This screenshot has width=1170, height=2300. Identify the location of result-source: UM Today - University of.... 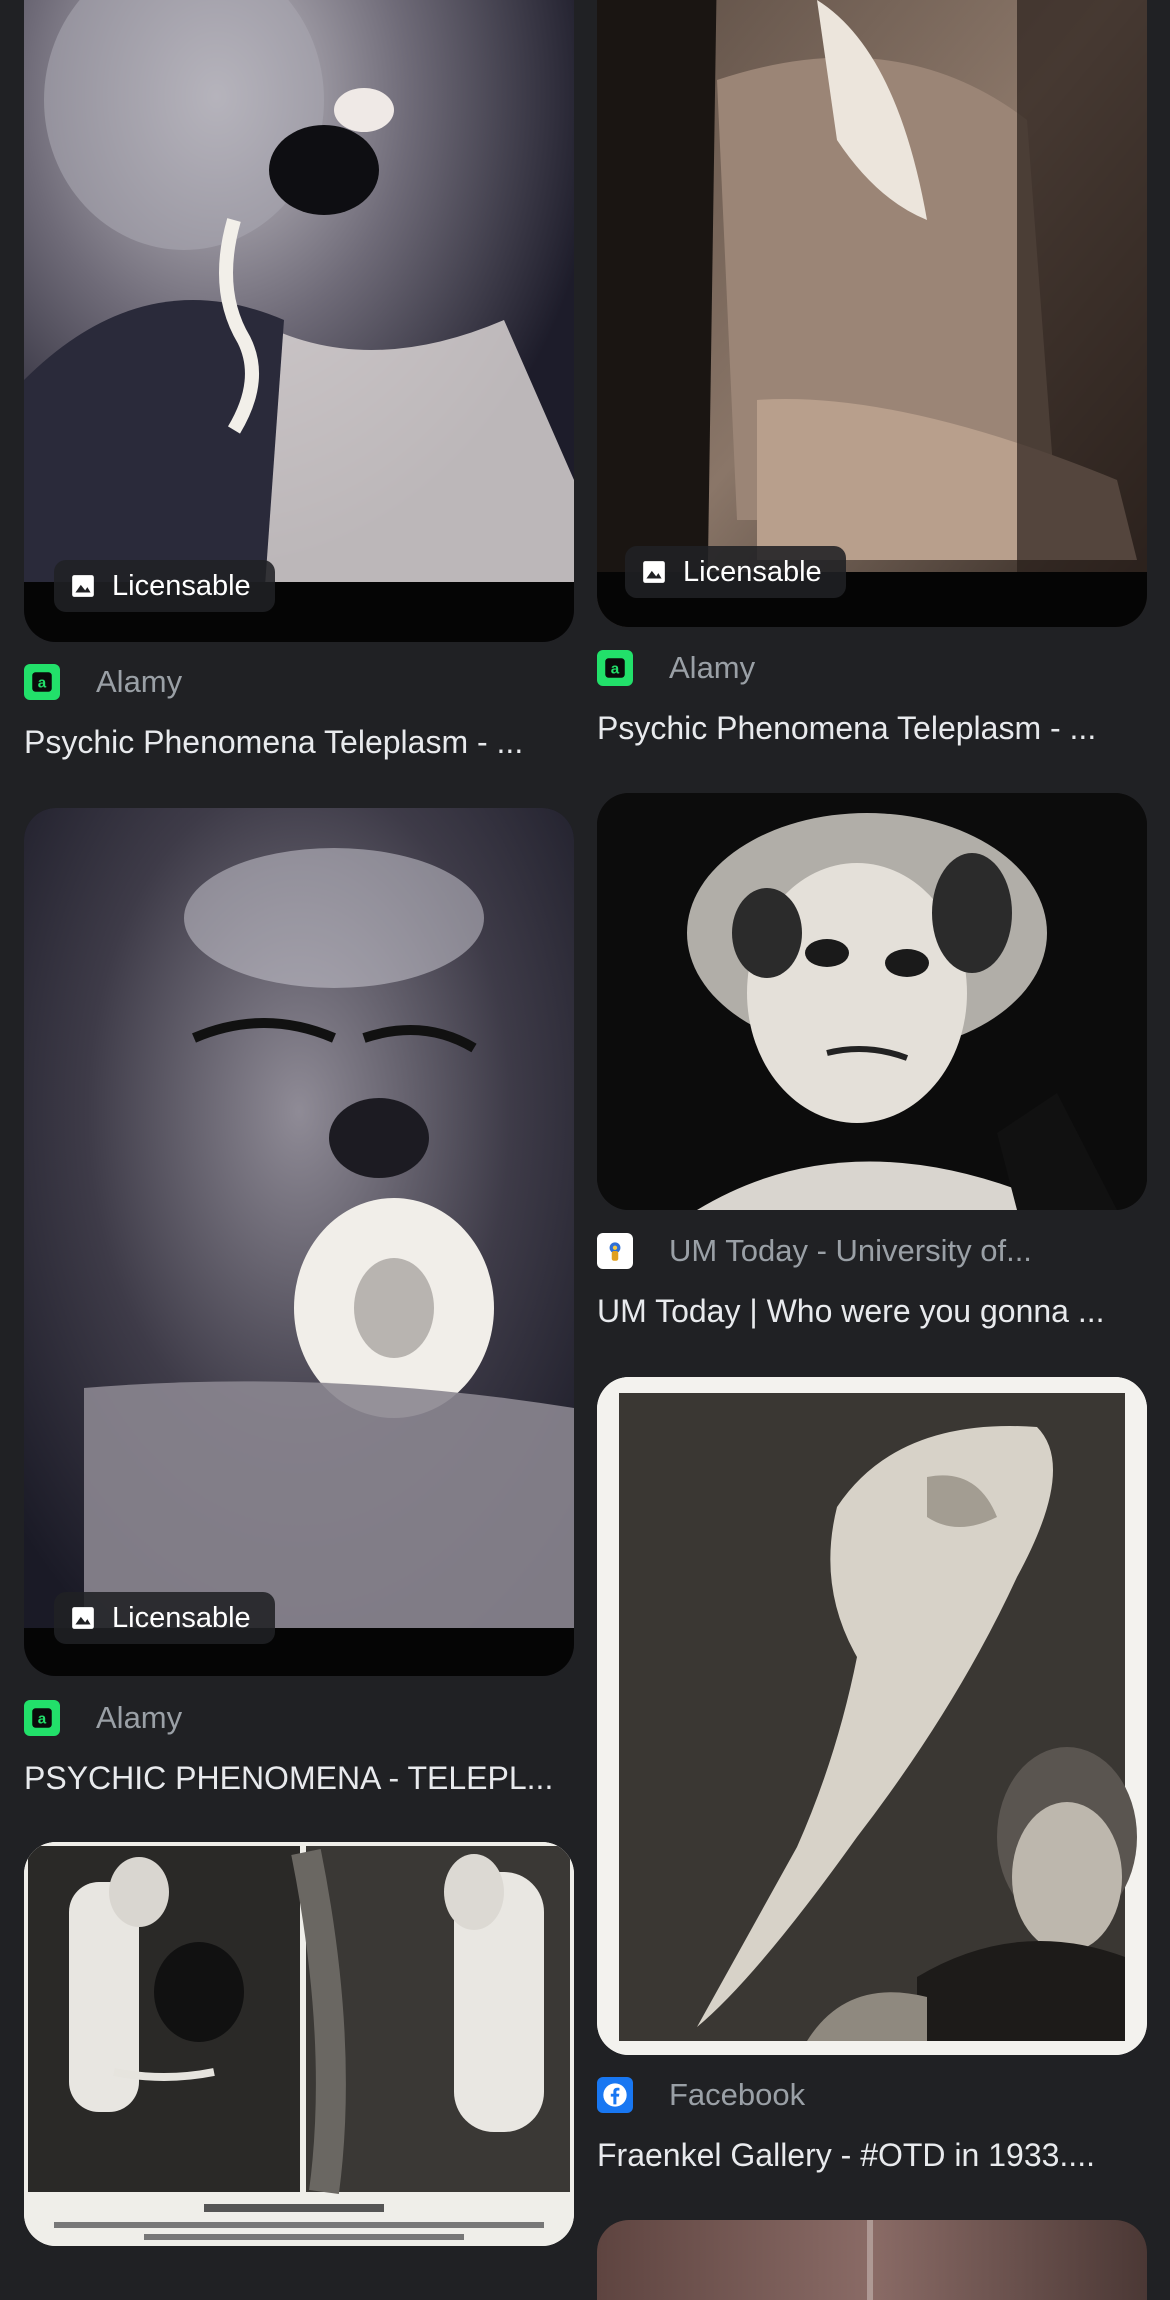
(872, 1251).